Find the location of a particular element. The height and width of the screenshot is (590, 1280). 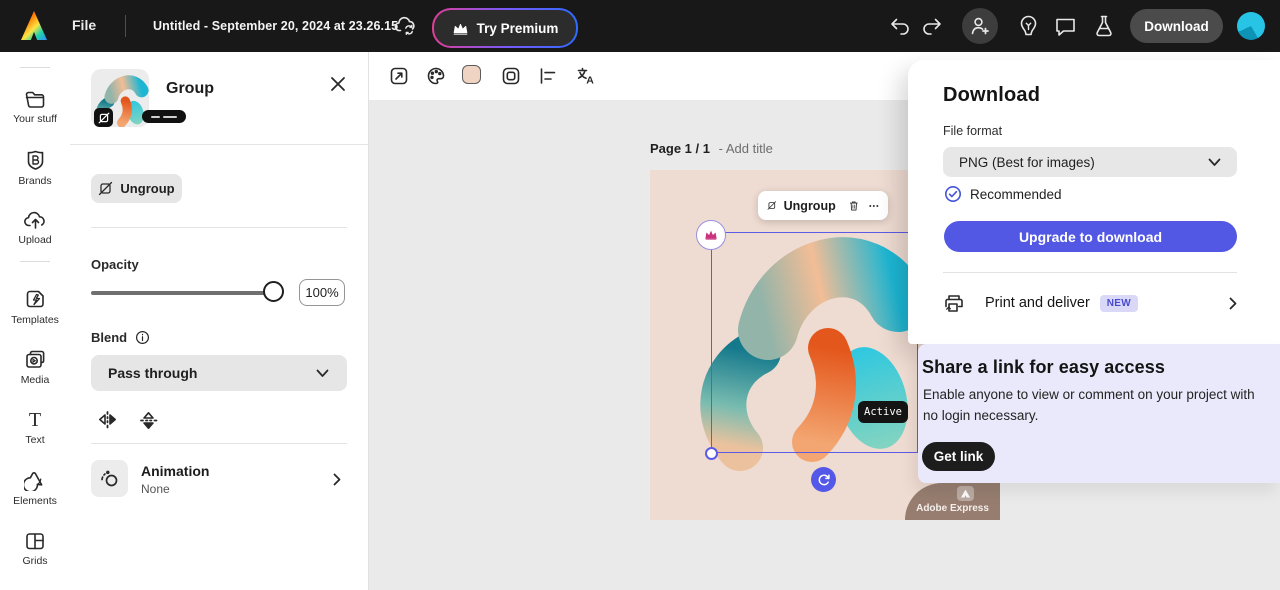

svg-text: T is located at coordinates (35, 419).